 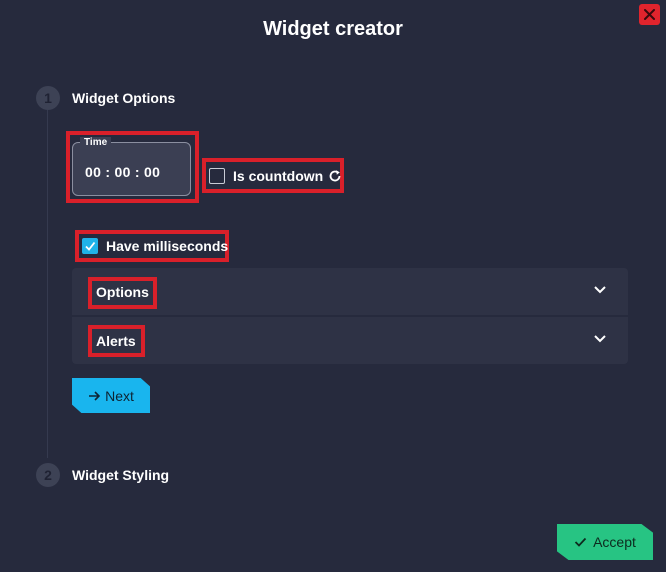 What do you see at coordinates (95, 395) in the screenshot?
I see `arrow-right-icon` at bounding box center [95, 395].